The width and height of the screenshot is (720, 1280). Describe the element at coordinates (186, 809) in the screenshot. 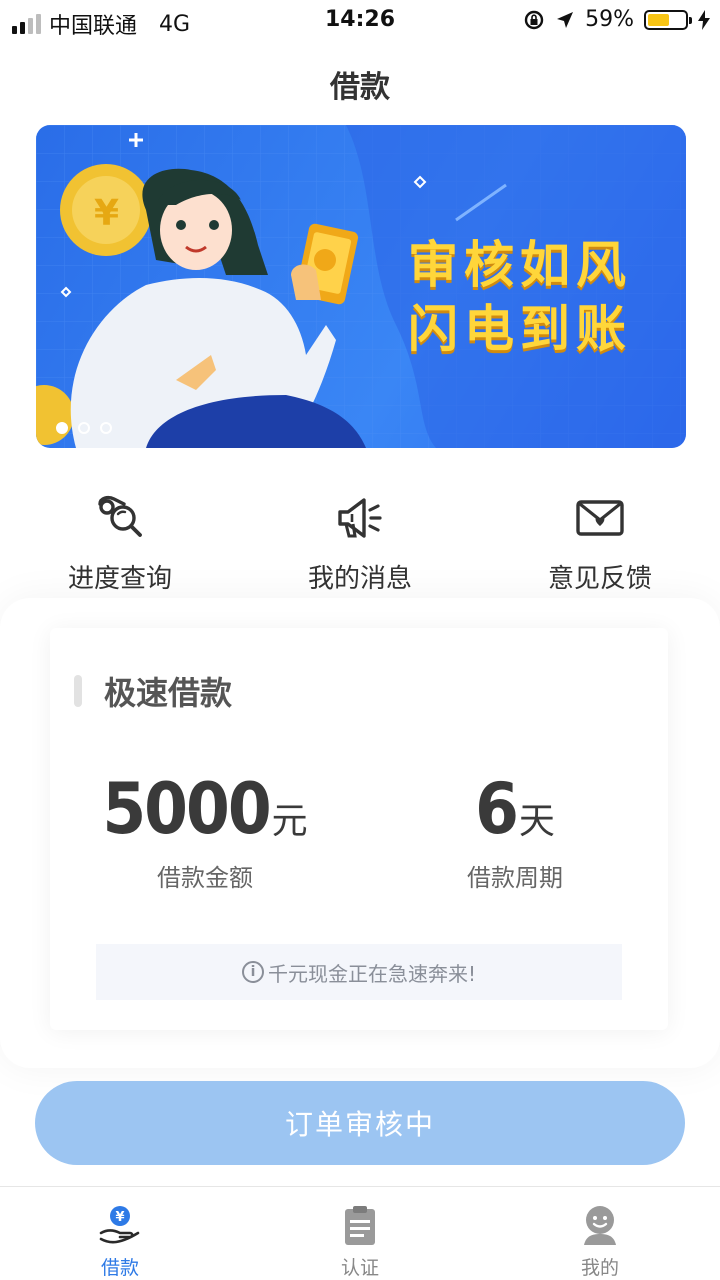

I see `loan-amount-value: 5000` at that location.